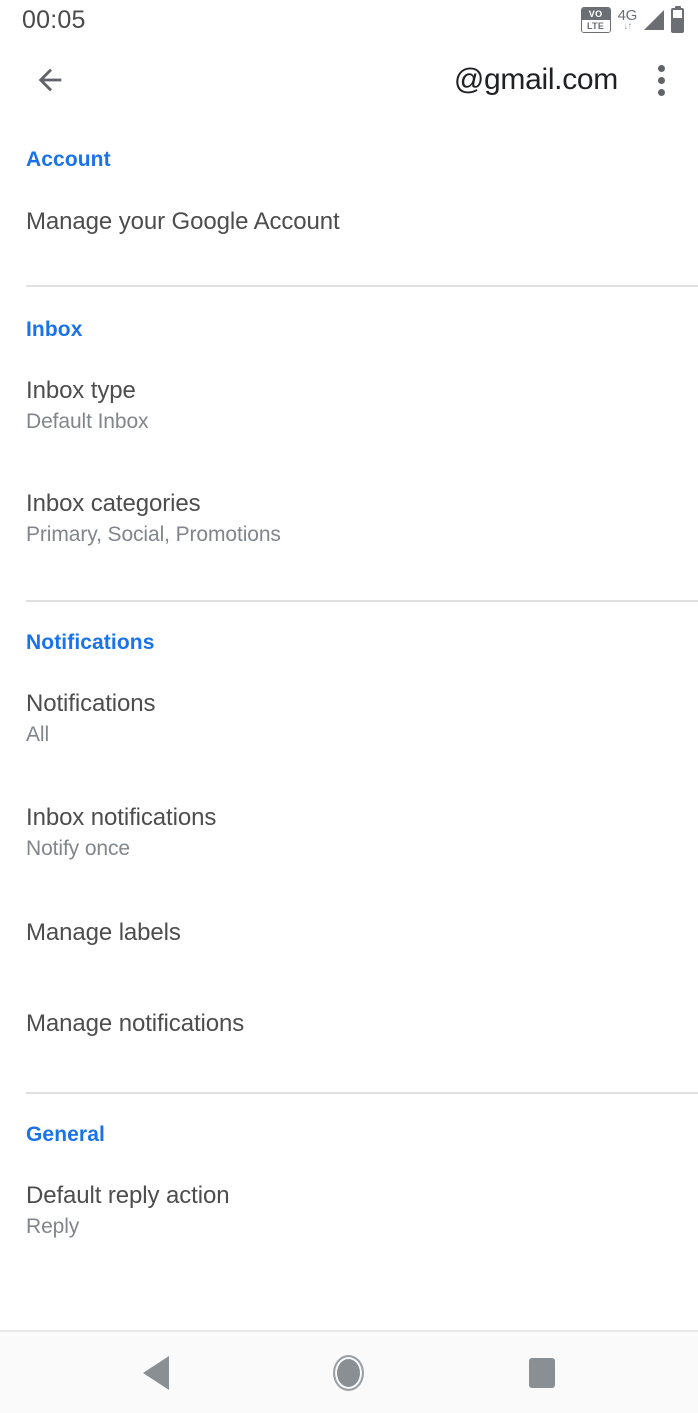 The image size is (698, 1413). What do you see at coordinates (595, 26) in the screenshot?
I see `volte-bottom-label: LTE` at bounding box center [595, 26].